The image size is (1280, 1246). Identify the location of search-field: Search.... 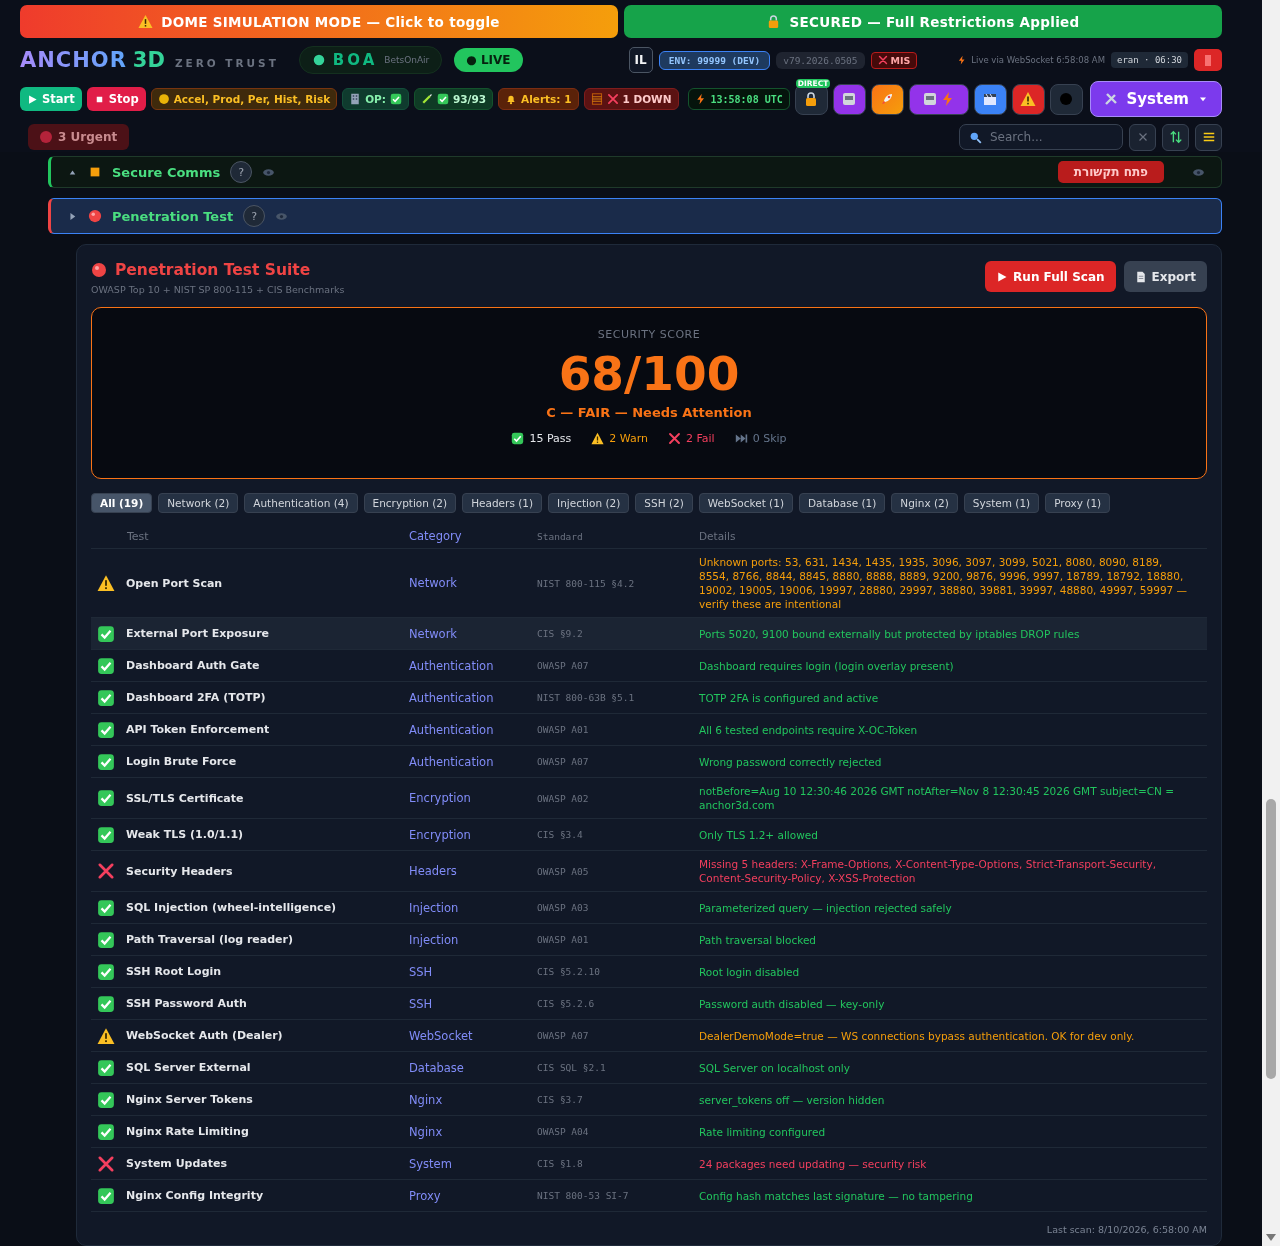
(1041, 137).